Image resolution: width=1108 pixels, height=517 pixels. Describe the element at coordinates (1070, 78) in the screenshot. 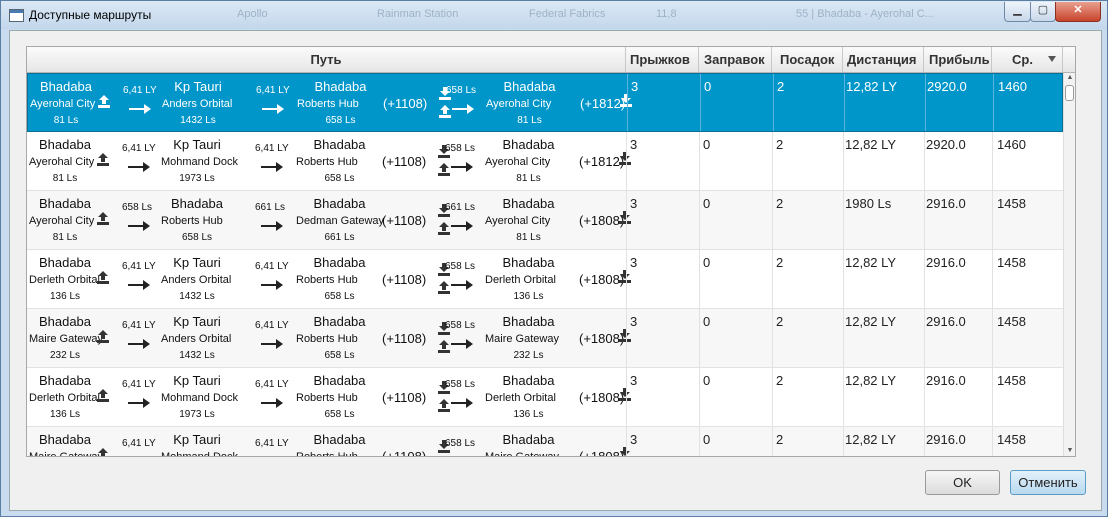

I see `scroll-up-icon: ▲` at that location.